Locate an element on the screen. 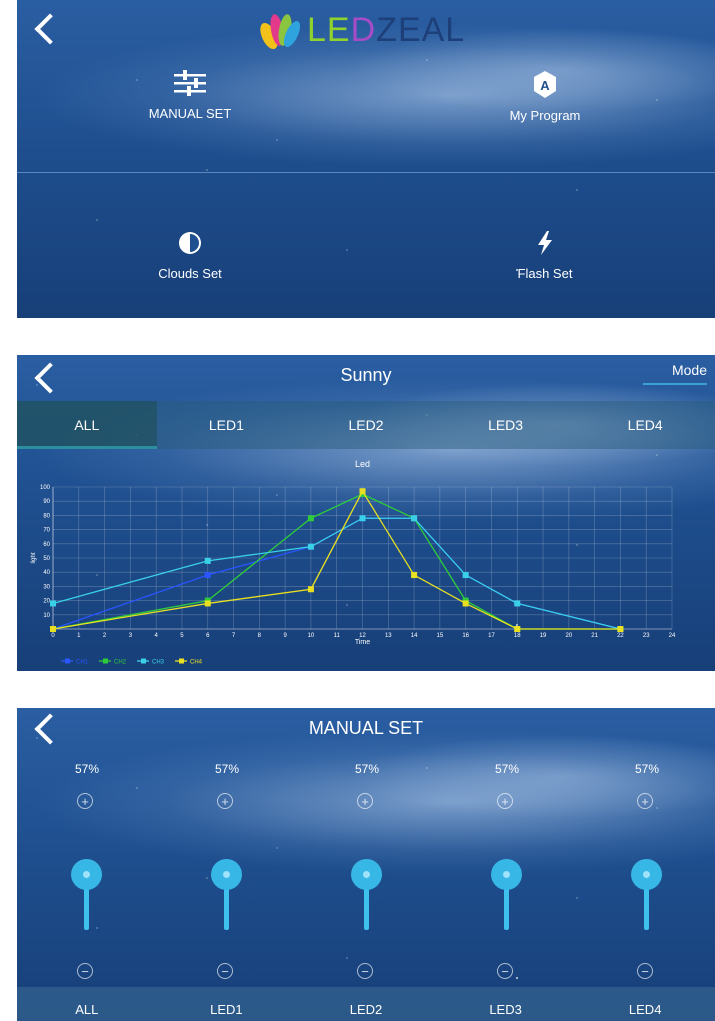  channel-slider-led4: 57% + − is located at coordinates (647, 853).